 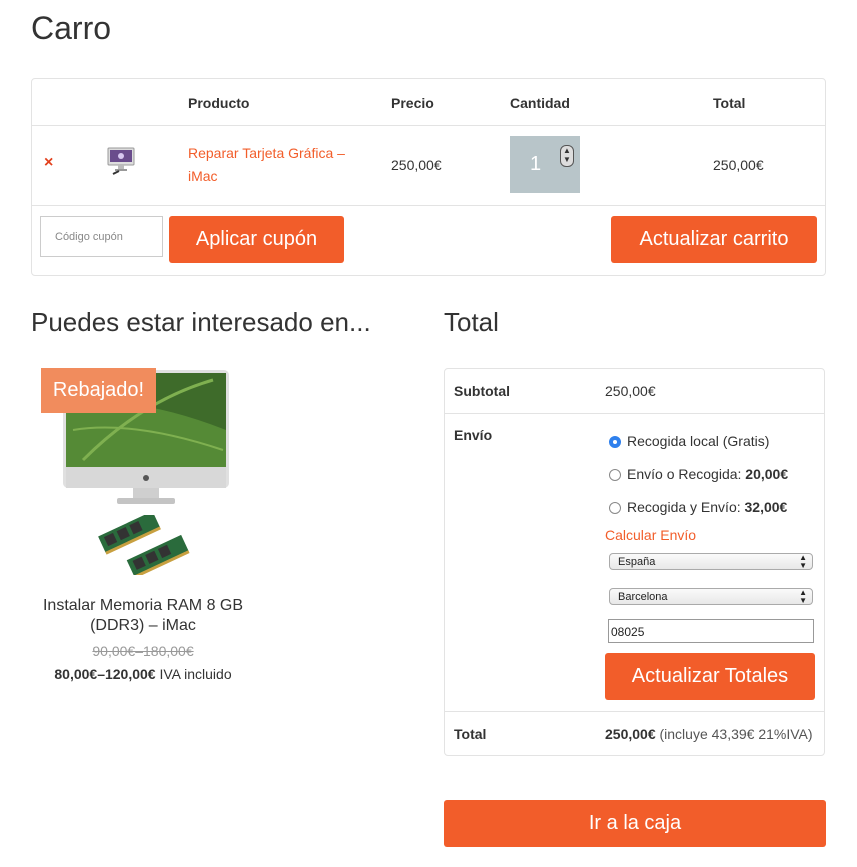 I want to click on page-title: Carro, so click(x=71, y=28).